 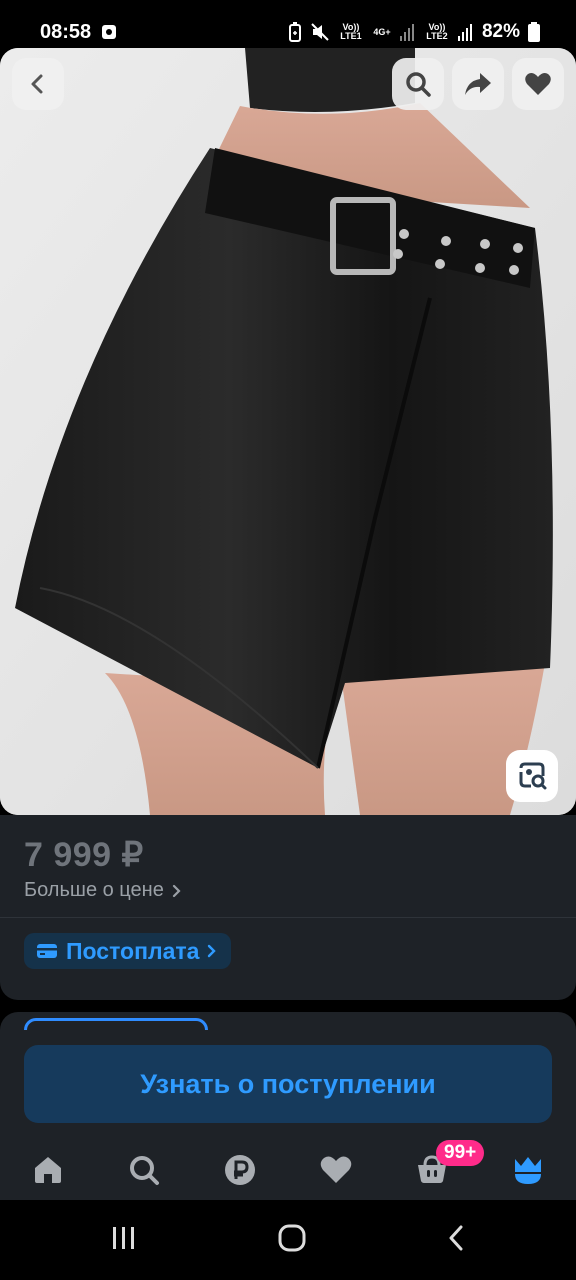 I want to click on image-search-icon, so click(x=533, y=776).